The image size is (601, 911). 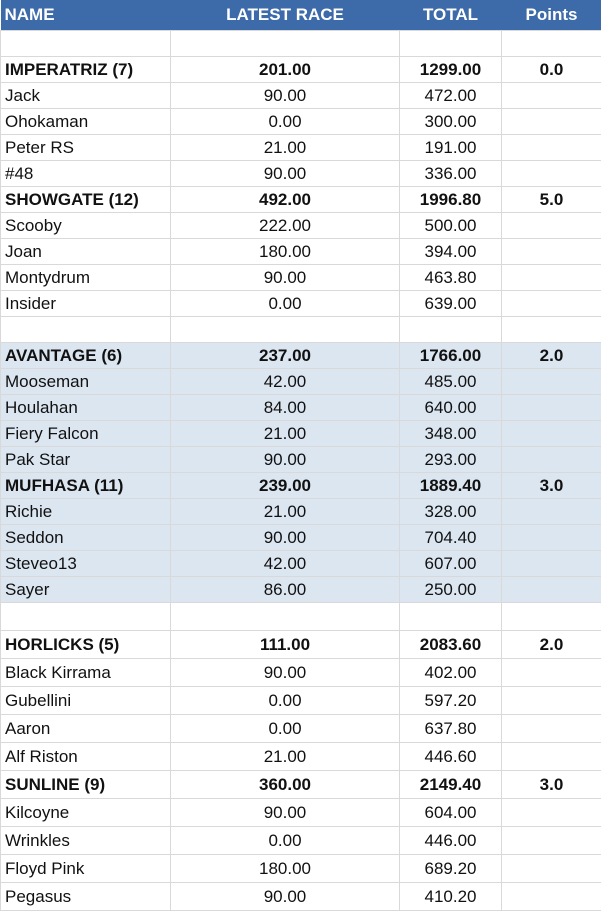 I want to click on total-cell: 485.00, so click(x=451, y=382).